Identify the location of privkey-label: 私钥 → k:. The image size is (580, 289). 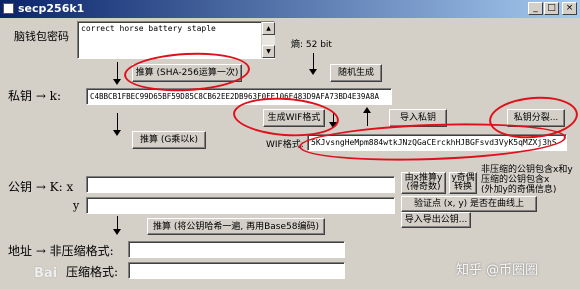
(34, 96).